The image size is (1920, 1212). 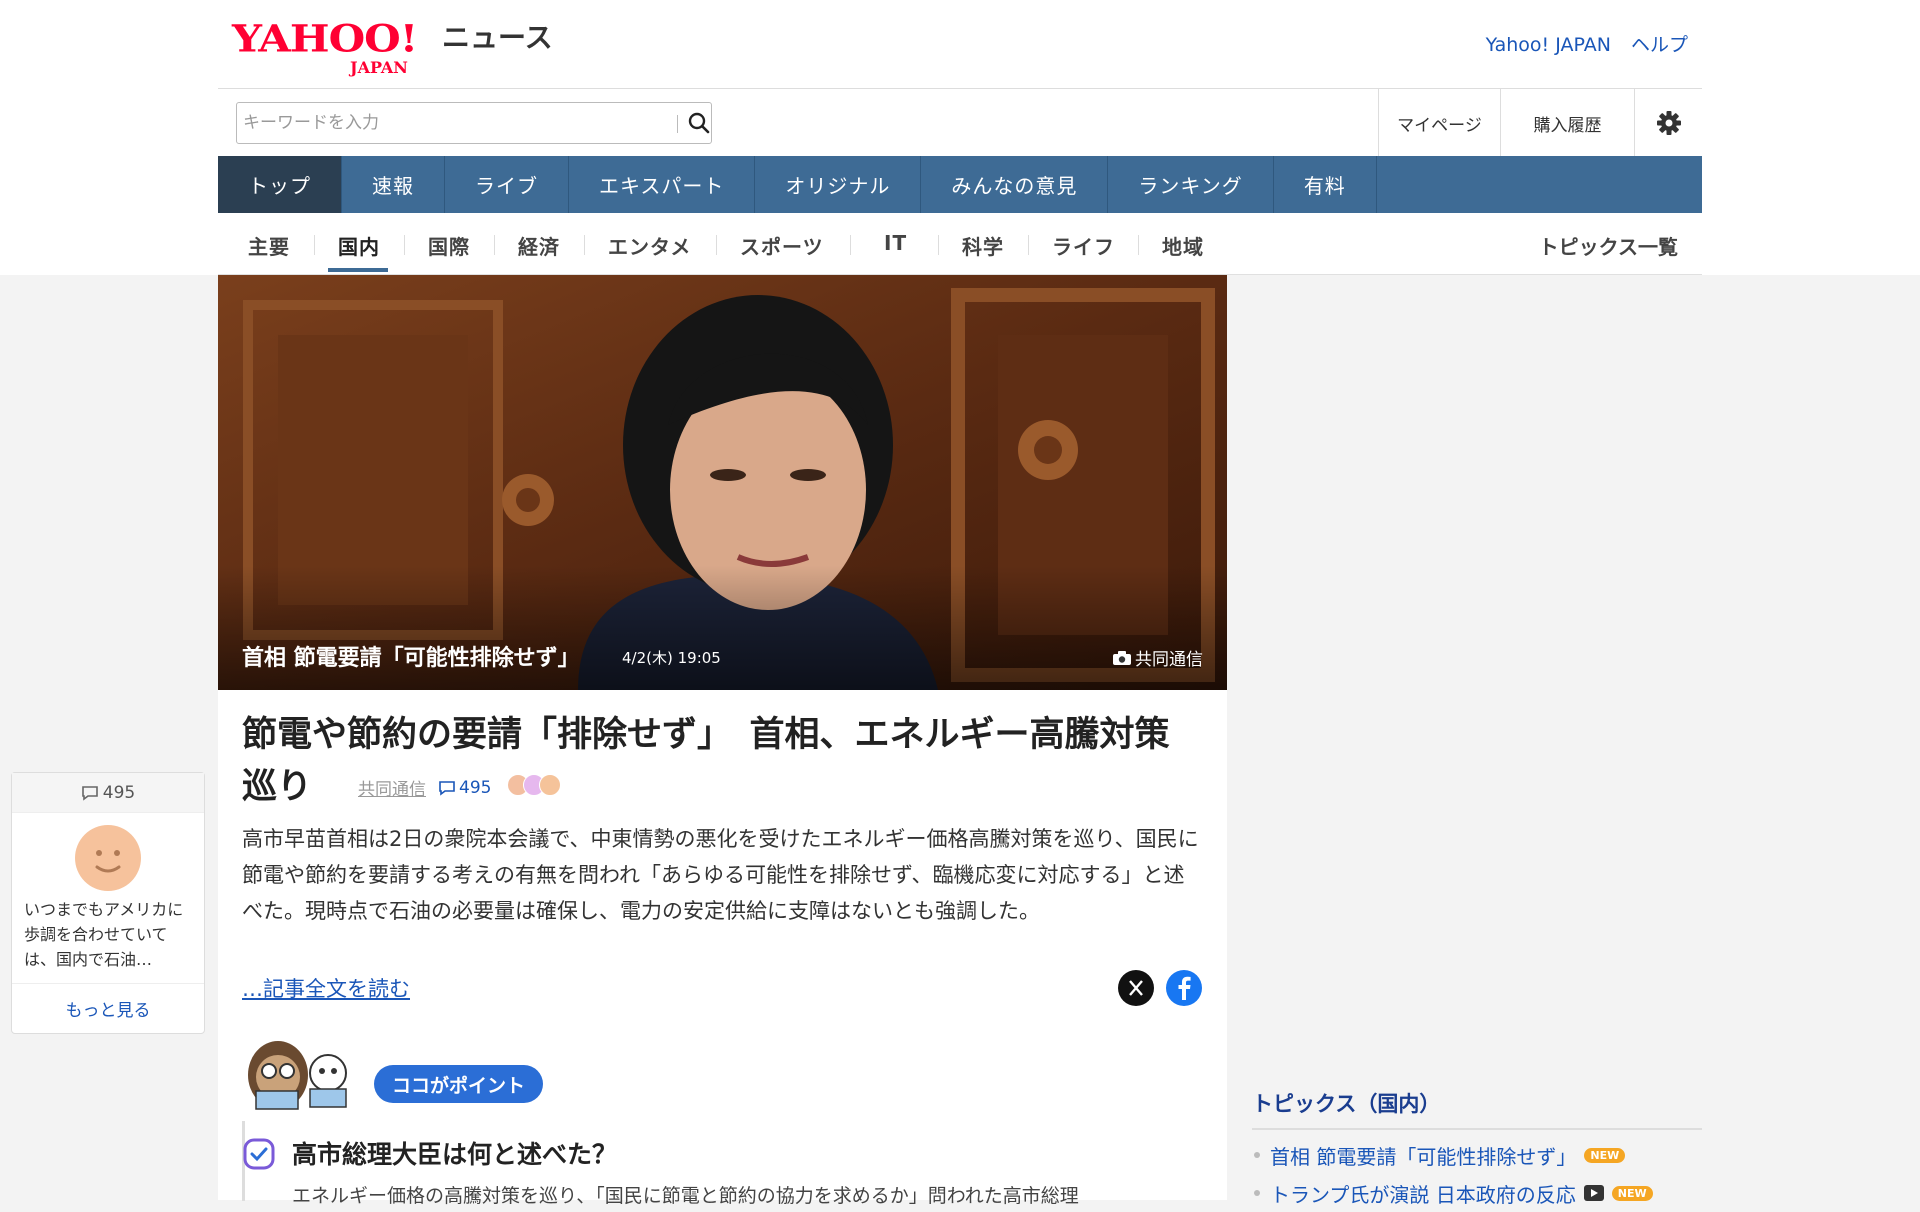 What do you see at coordinates (1183, 245) in the screenshot?
I see `category-region: 地域` at bounding box center [1183, 245].